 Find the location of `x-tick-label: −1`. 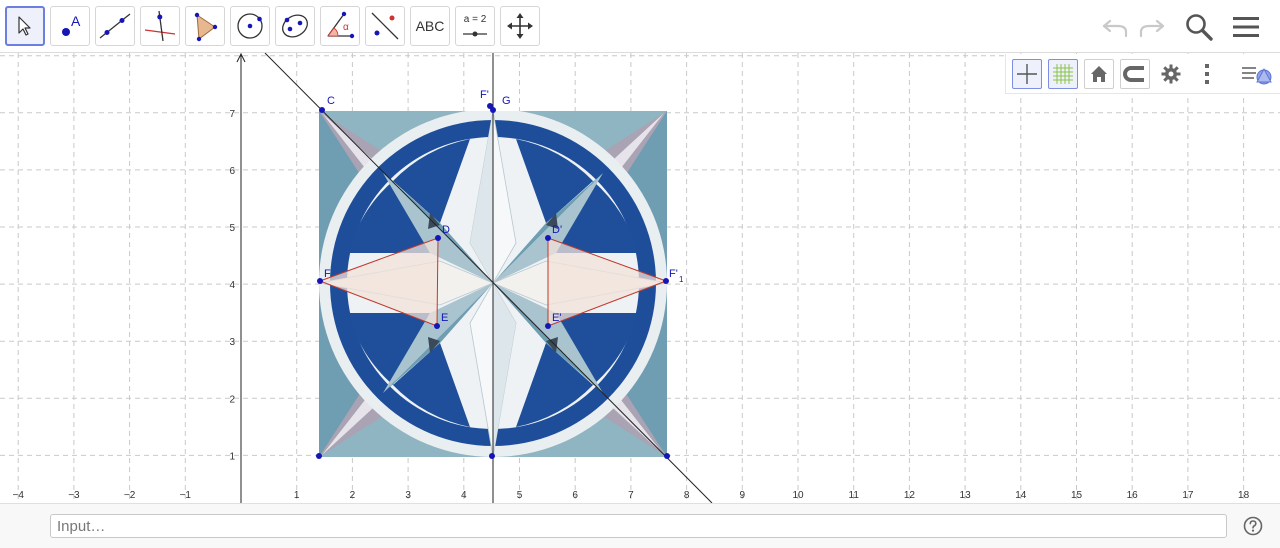

x-tick-label: −1 is located at coordinates (186, 495).